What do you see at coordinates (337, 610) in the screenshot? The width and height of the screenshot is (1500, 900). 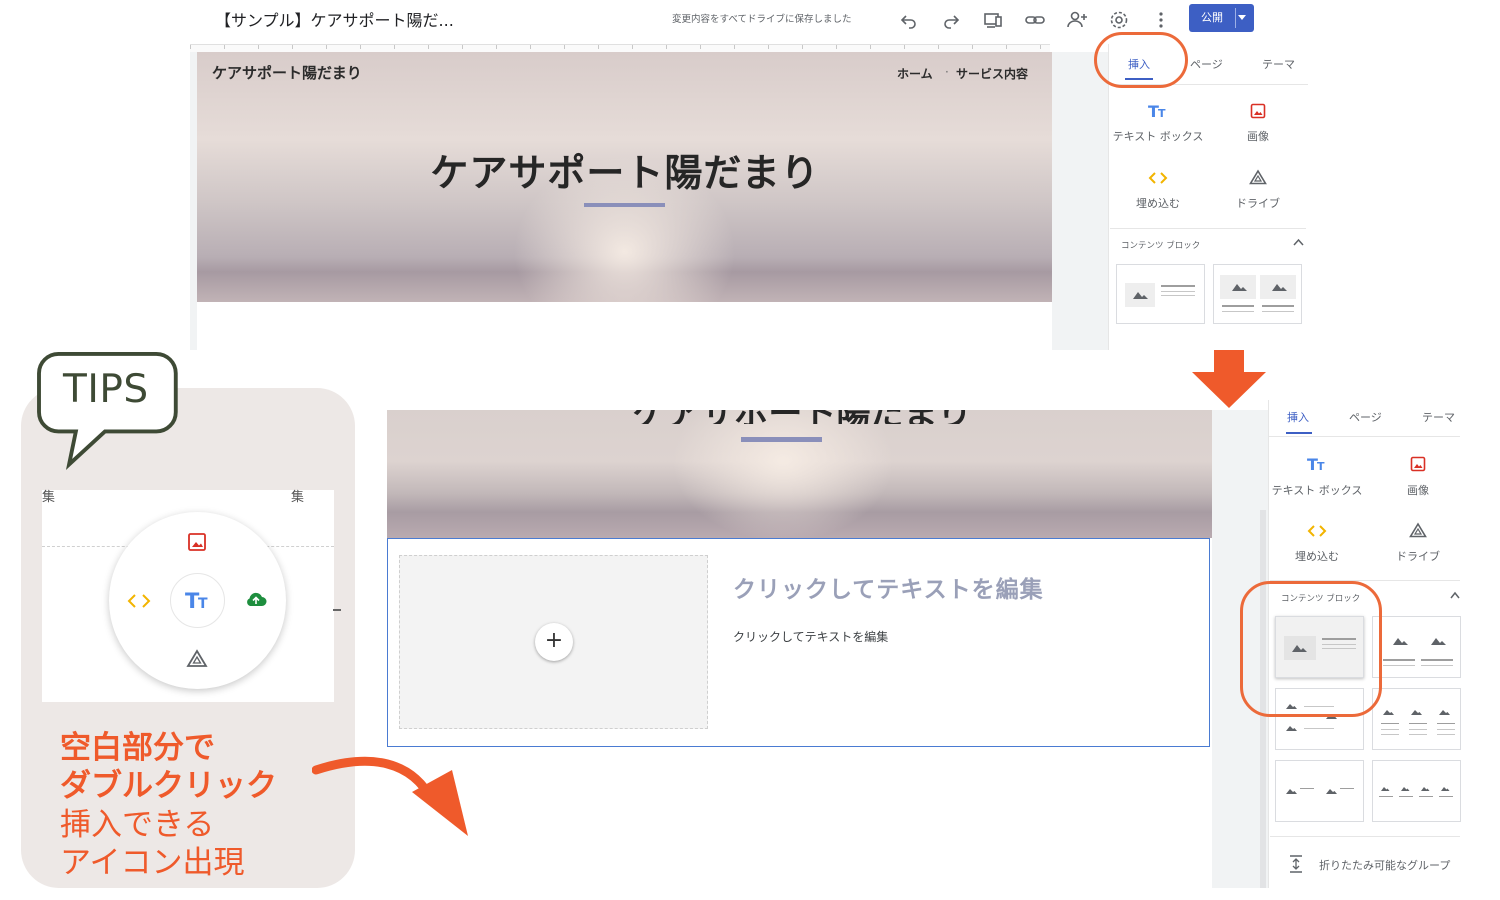 I see `tips-edge-mark` at bounding box center [337, 610].